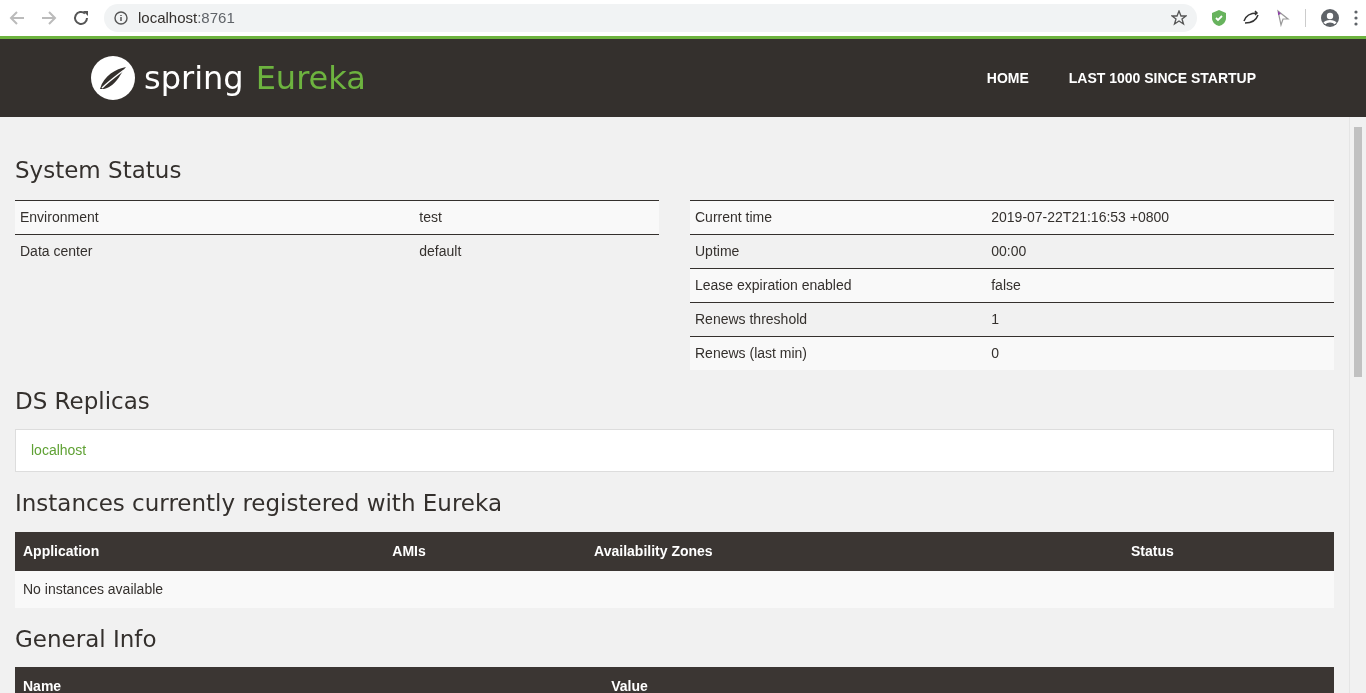  Describe the element at coordinates (1160, 285) in the screenshot. I see `table-cell: false` at that location.